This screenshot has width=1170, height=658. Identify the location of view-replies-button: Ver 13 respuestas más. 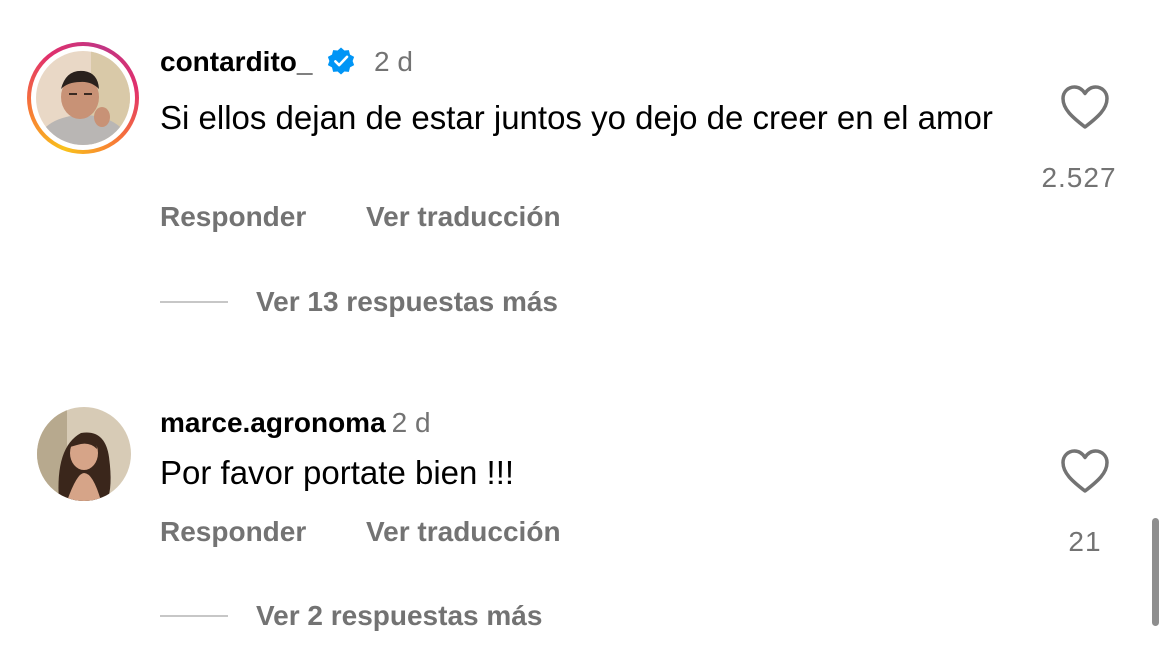
(359, 302).